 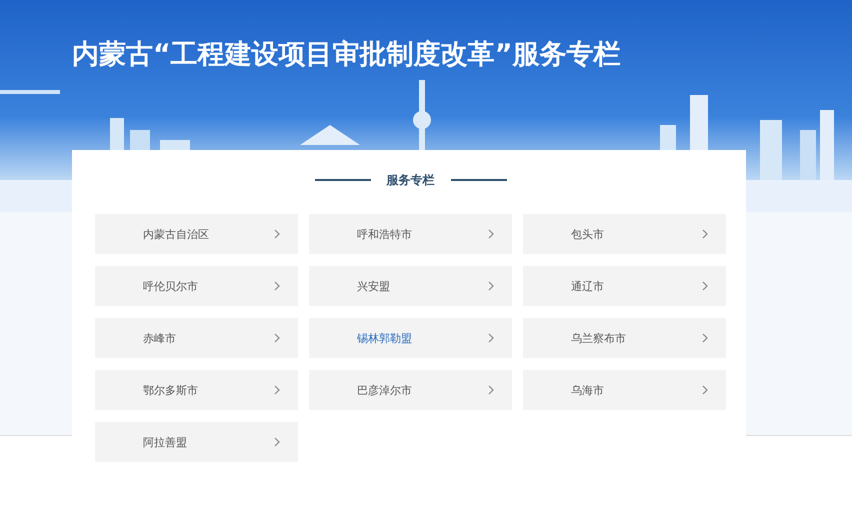 I want to click on region-link: 兴安盟, so click(x=410, y=286).